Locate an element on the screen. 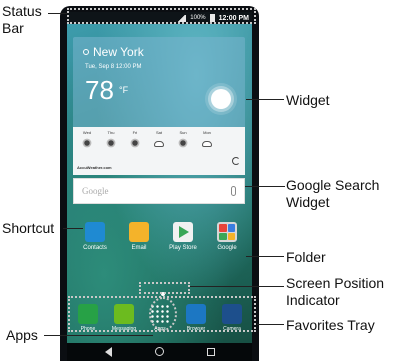 The image size is (397, 361). forecast-day: Sat is located at coordinates (158, 132).